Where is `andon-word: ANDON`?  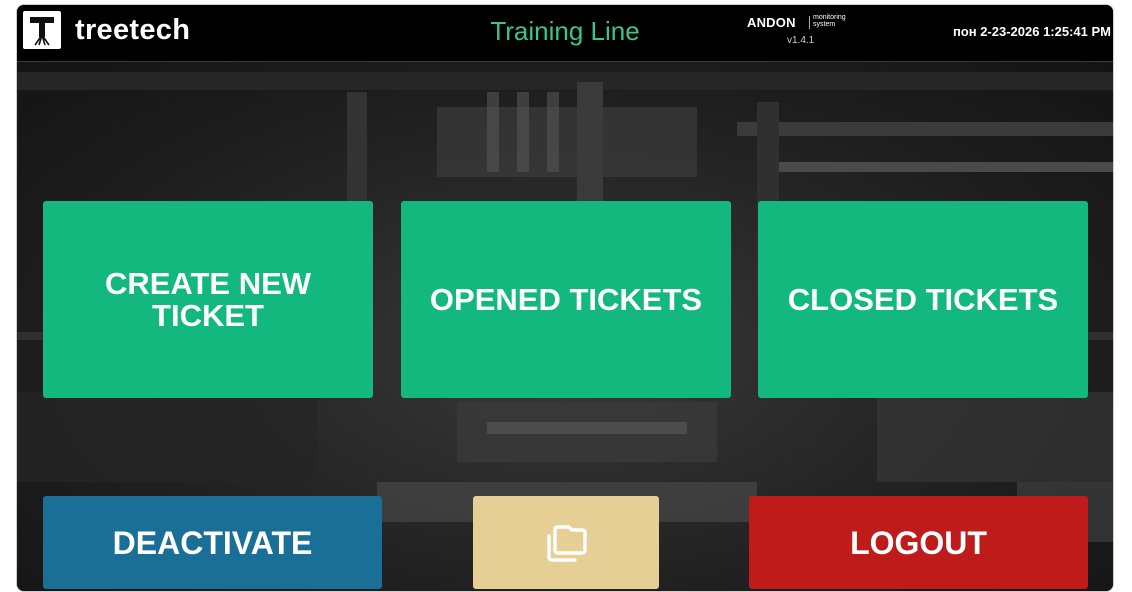
andon-word: ANDON is located at coordinates (771, 22).